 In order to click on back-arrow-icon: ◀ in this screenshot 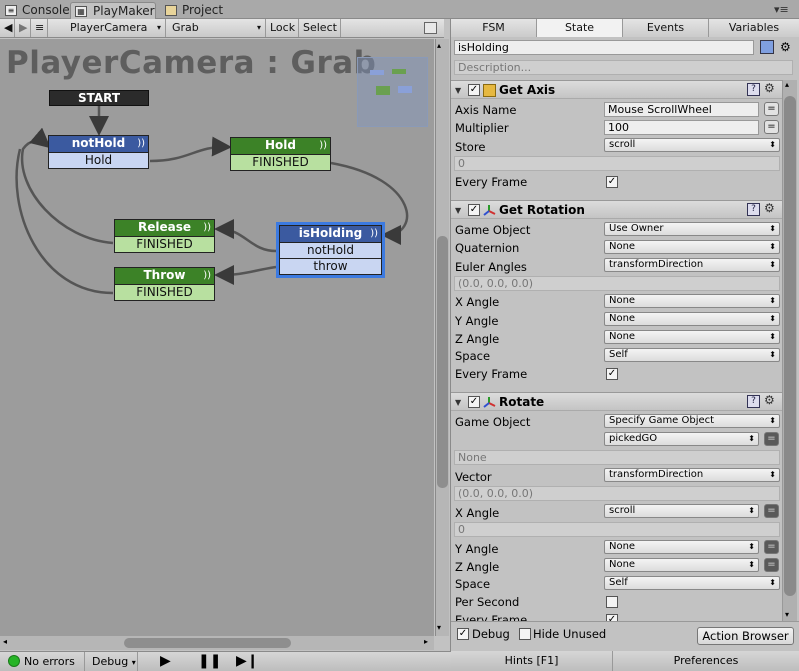, I will do `click(7, 28)`.